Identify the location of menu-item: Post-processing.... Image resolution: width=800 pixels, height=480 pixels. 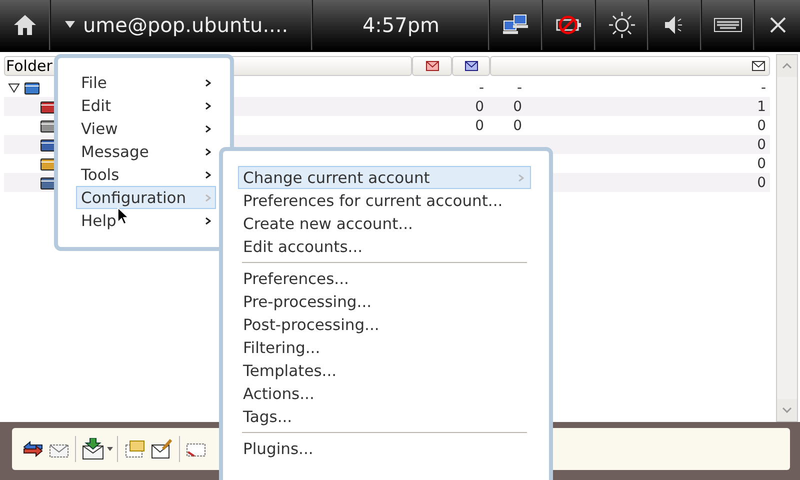
(384, 324).